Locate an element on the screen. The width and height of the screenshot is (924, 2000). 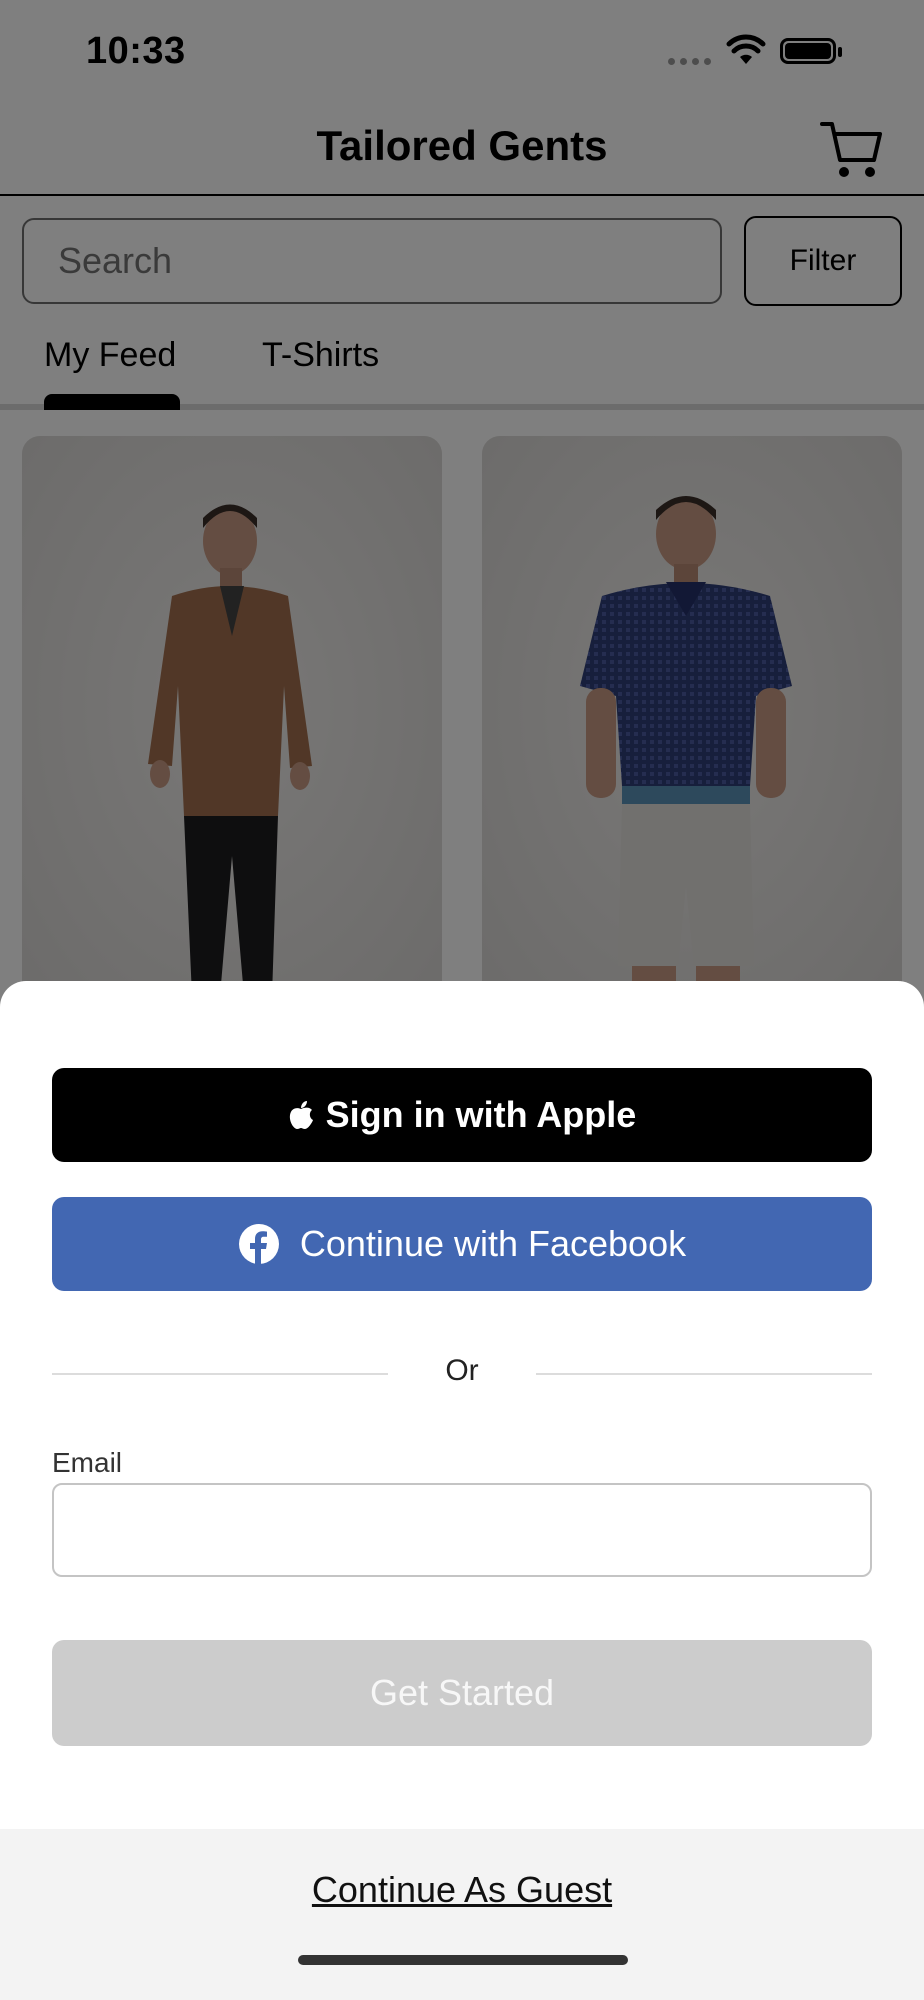
facebook-button-label: Continue with Facebook is located at coordinates (493, 1243).